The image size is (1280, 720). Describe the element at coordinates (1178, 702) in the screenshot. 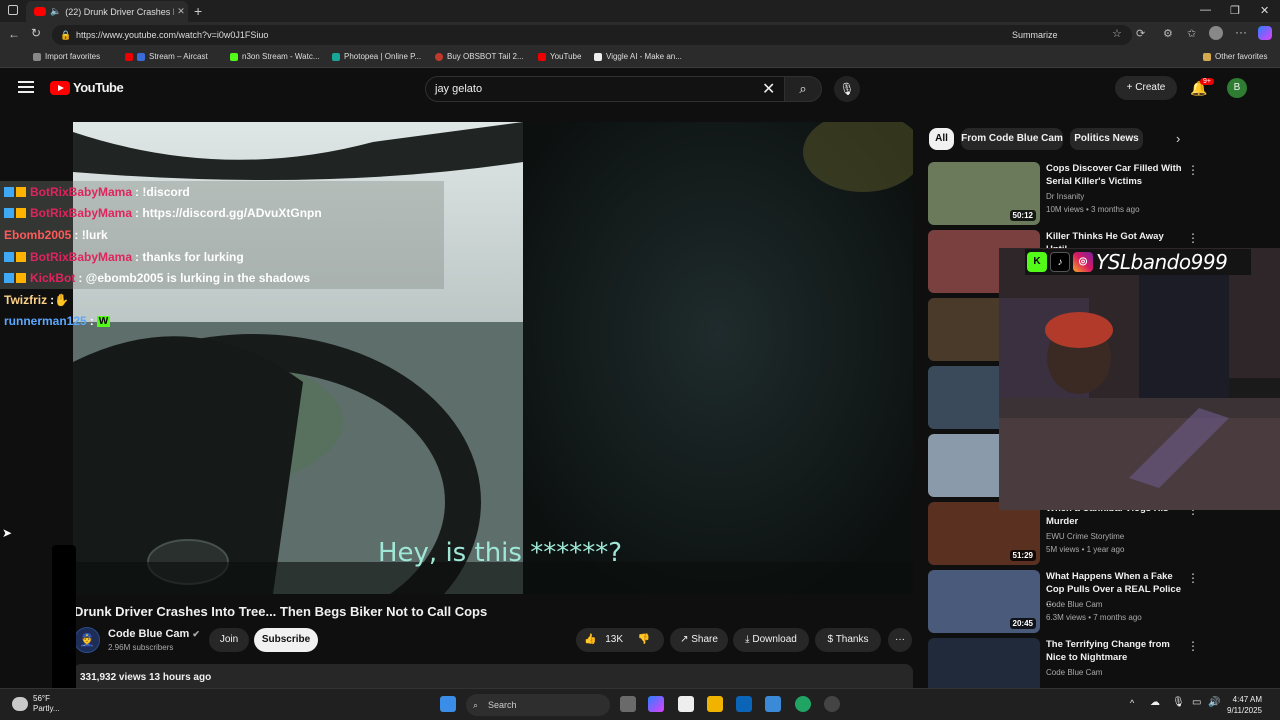

I see `microphone-icon: 🎙` at that location.